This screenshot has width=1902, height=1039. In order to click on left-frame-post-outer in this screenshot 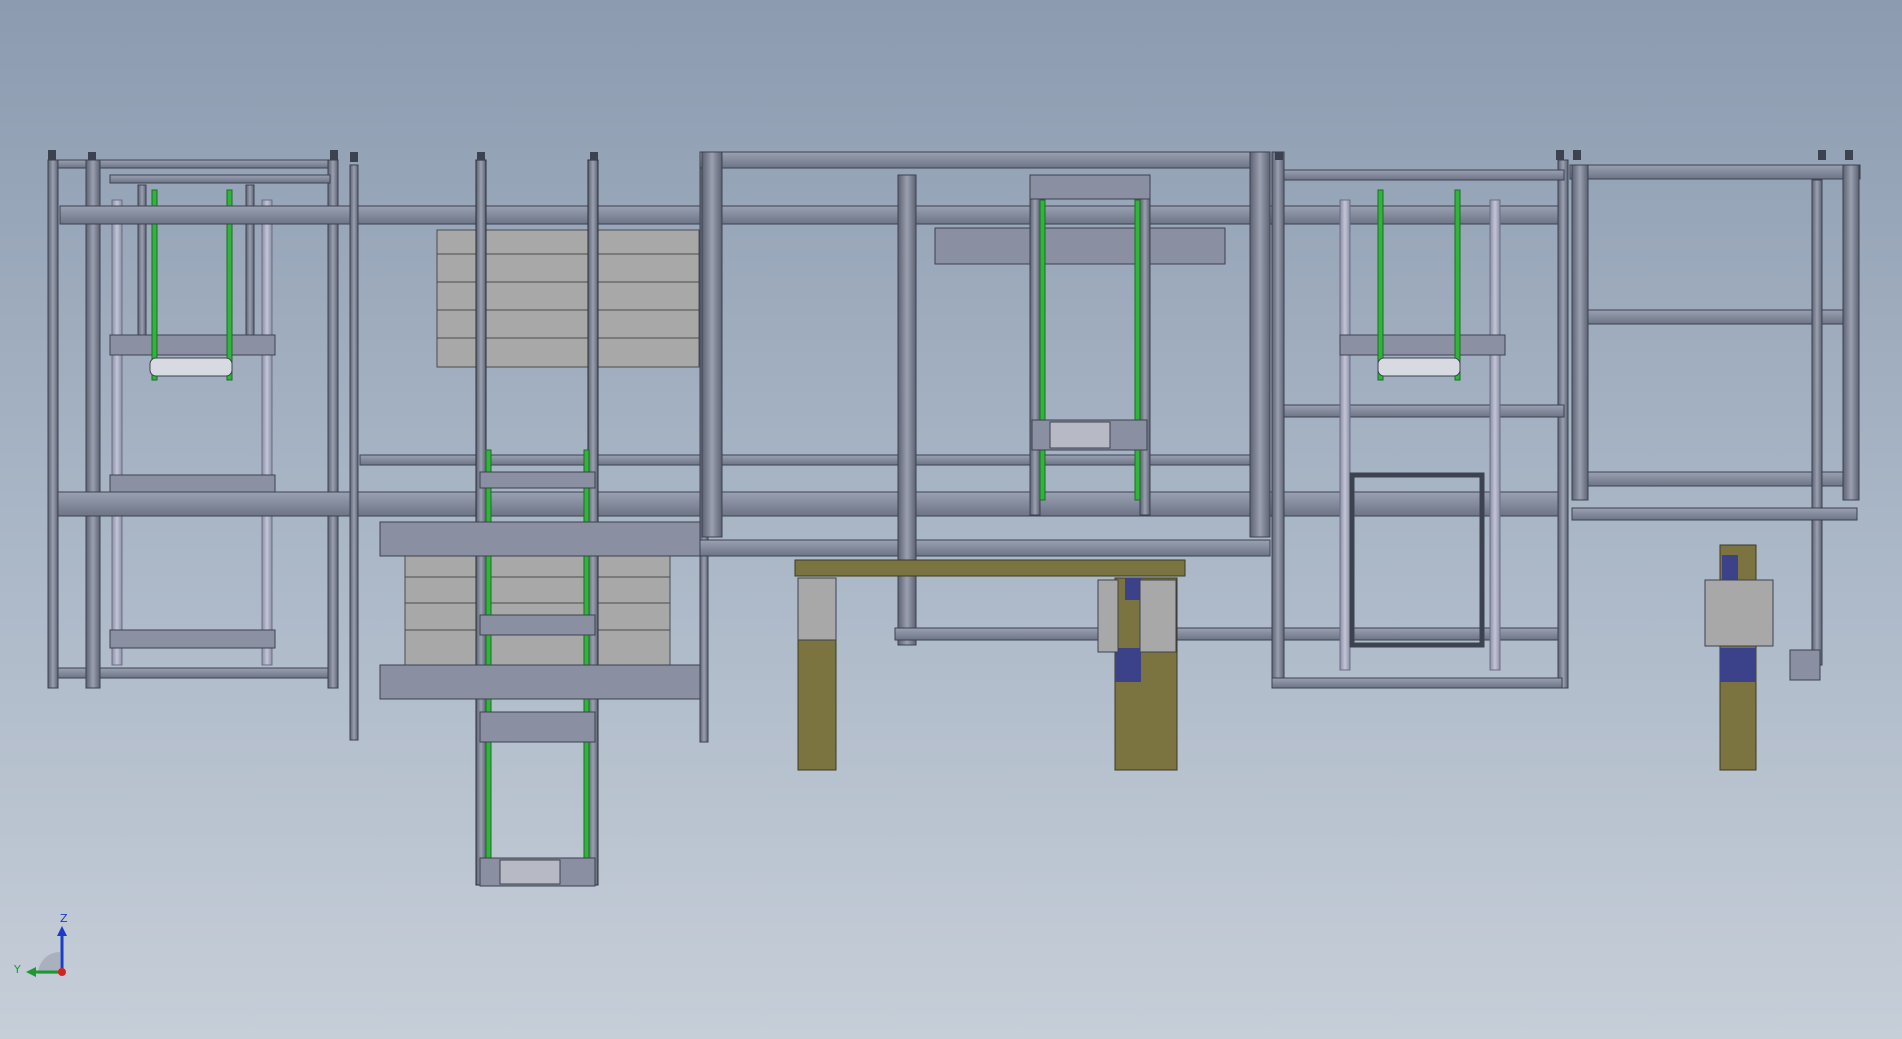, I will do `click(53, 424)`.